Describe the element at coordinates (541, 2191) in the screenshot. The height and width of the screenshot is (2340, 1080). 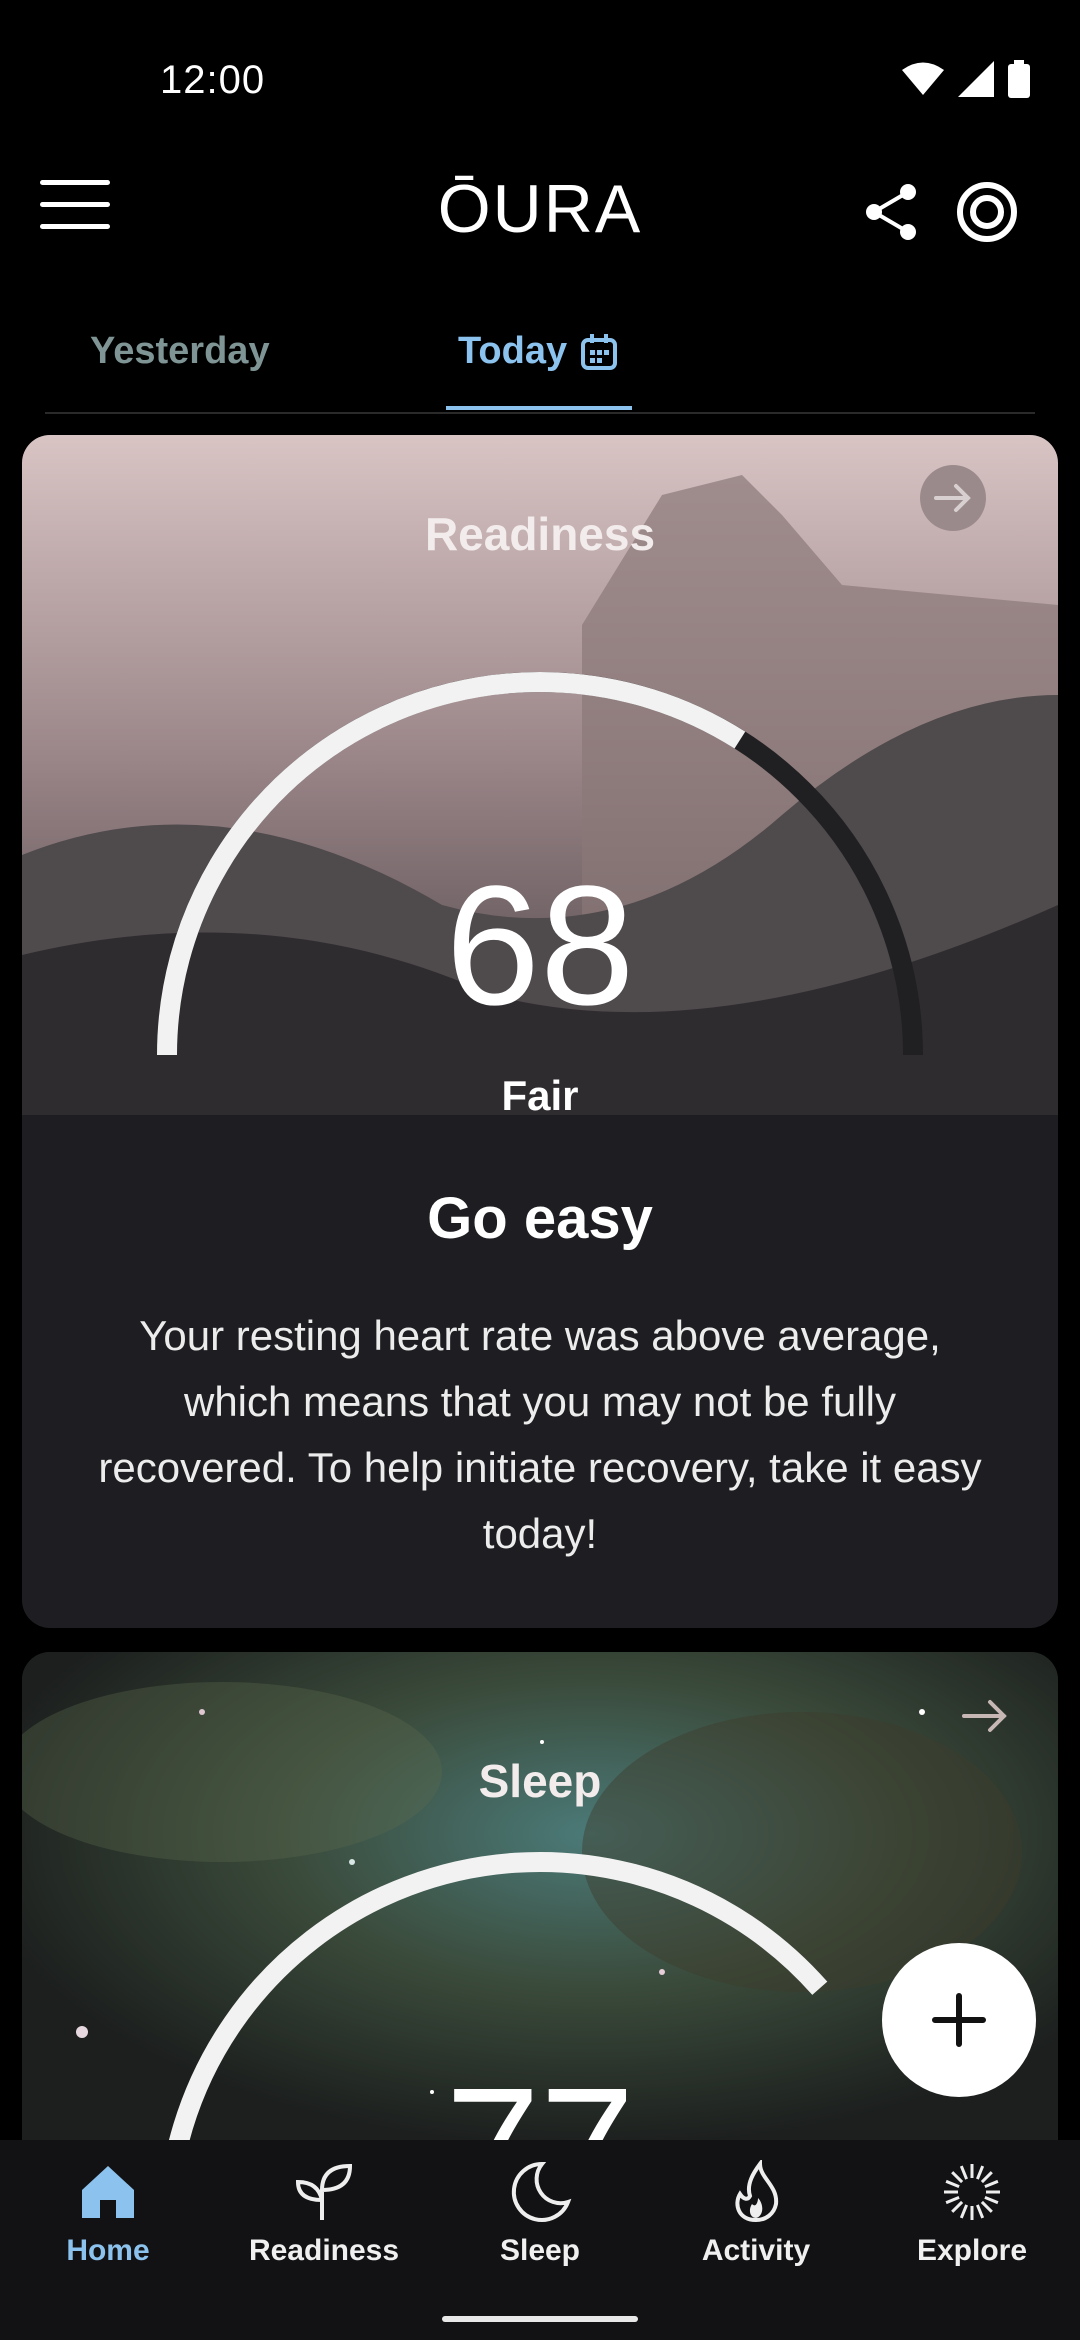
I see `moon-icon` at that location.